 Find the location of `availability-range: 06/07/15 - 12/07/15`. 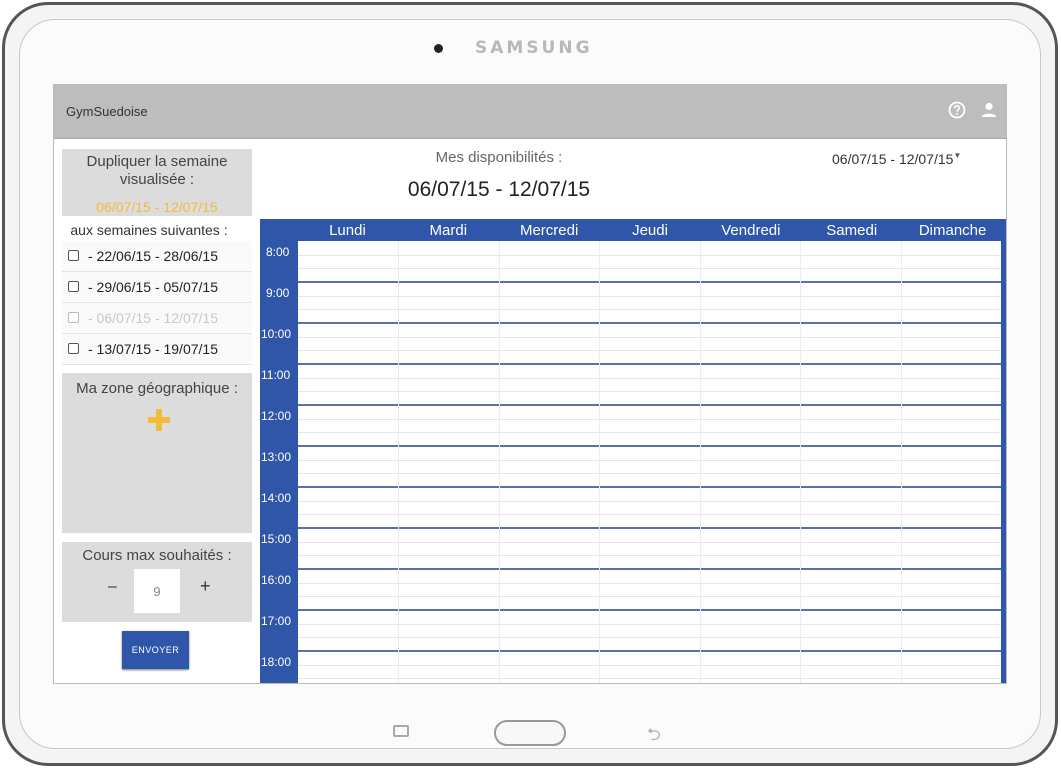

availability-range: 06/07/15 - 12/07/15 is located at coordinates (499, 189).